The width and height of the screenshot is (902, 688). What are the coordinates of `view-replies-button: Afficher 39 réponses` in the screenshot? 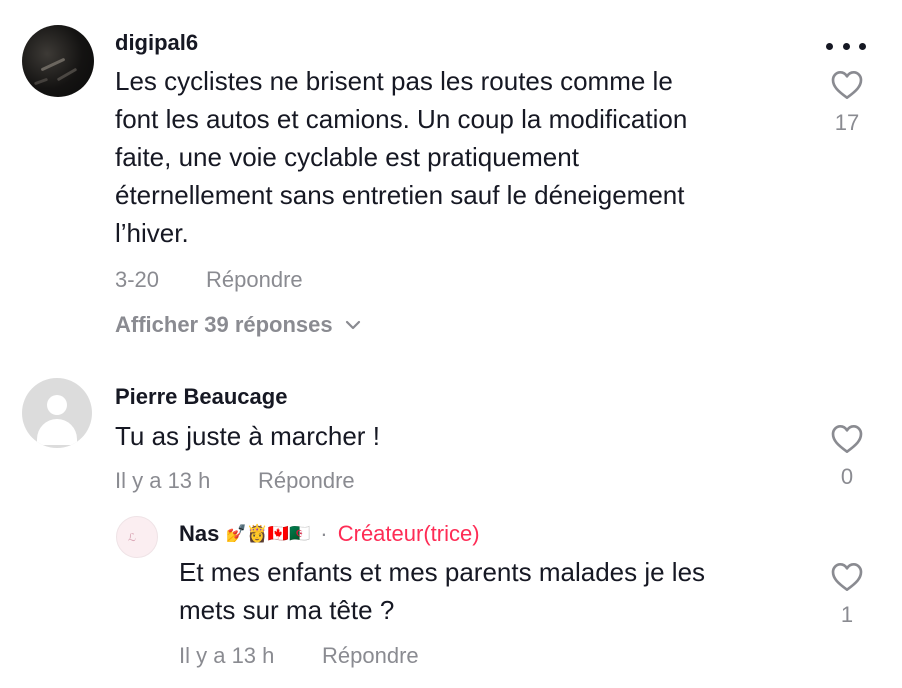 It's located at (238, 325).